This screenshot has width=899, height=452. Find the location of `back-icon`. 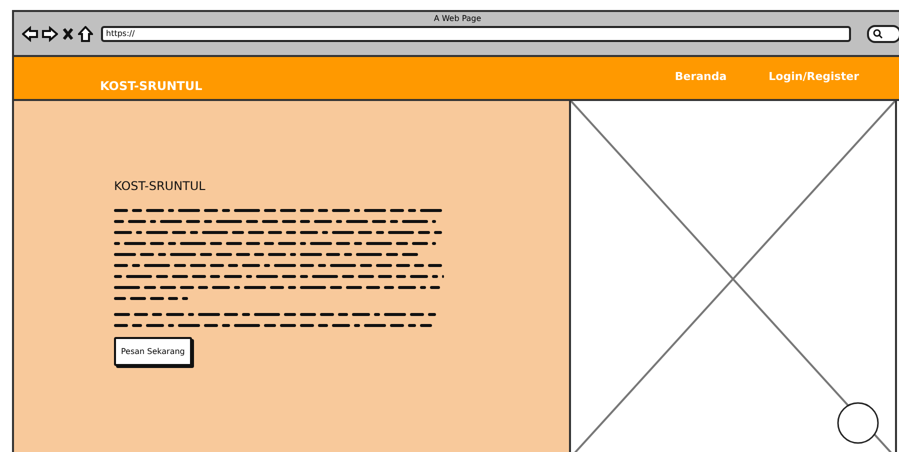

back-icon is located at coordinates (30, 34).